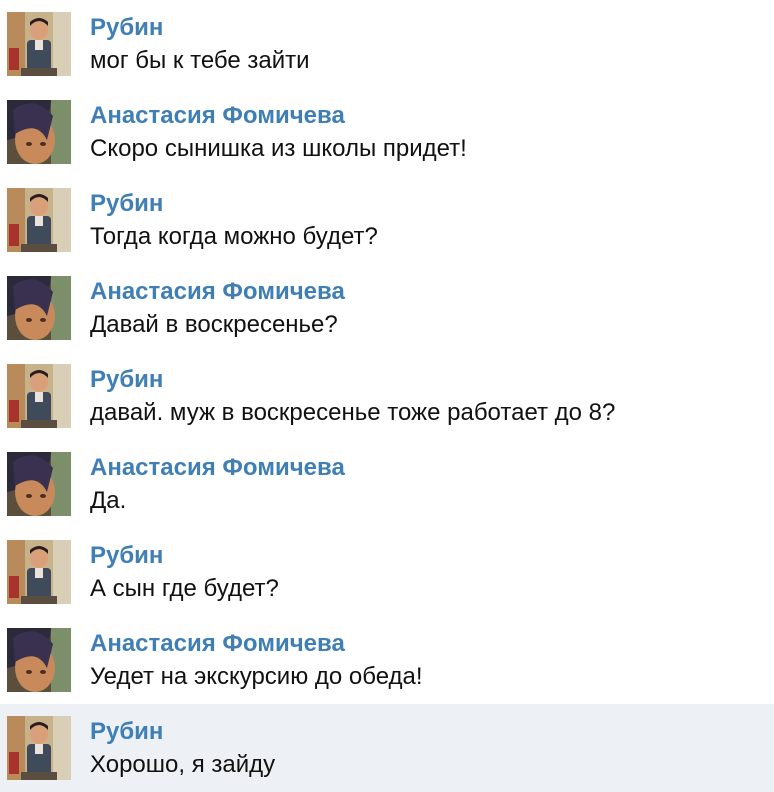  What do you see at coordinates (387, 484) in the screenshot?
I see `message-item: Анастасия Фомичева Да.` at bounding box center [387, 484].